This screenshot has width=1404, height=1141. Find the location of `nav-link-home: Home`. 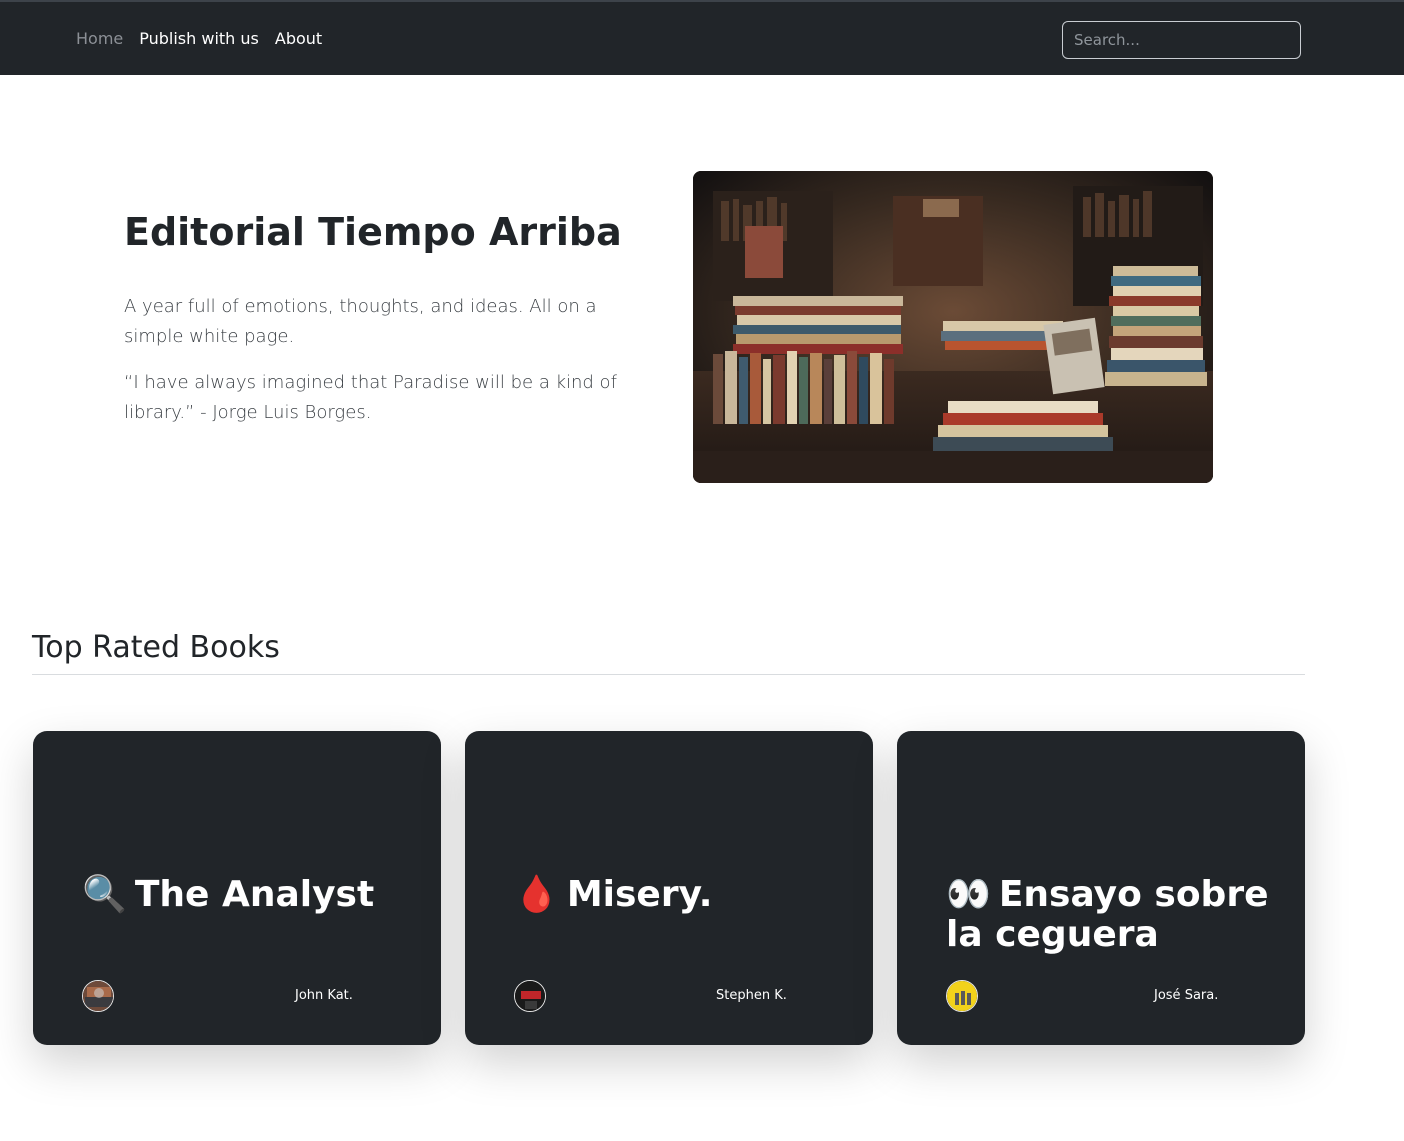

nav-link-home: Home is located at coordinates (99, 39).